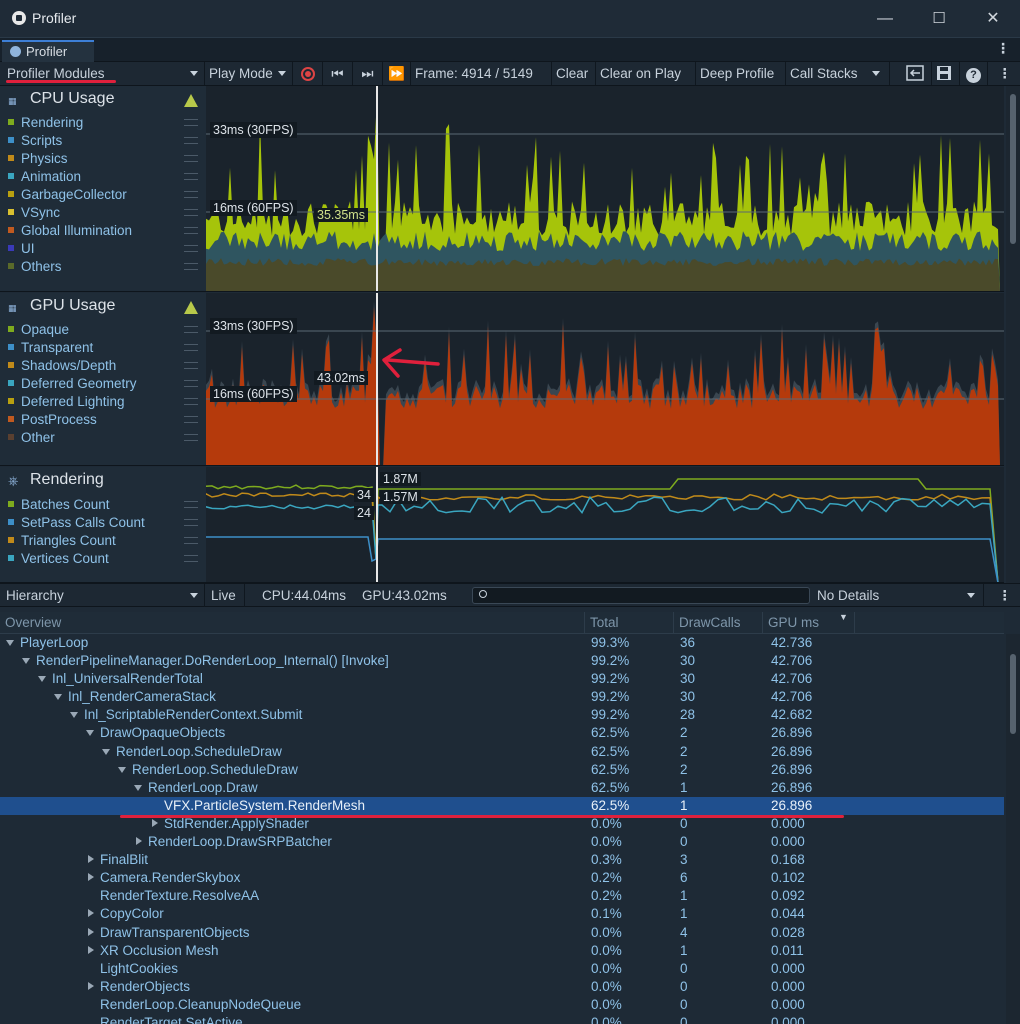 This screenshot has width=1020, height=1024. I want to click on view-mode-dropdown: Hierarchy, so click(102, 595).